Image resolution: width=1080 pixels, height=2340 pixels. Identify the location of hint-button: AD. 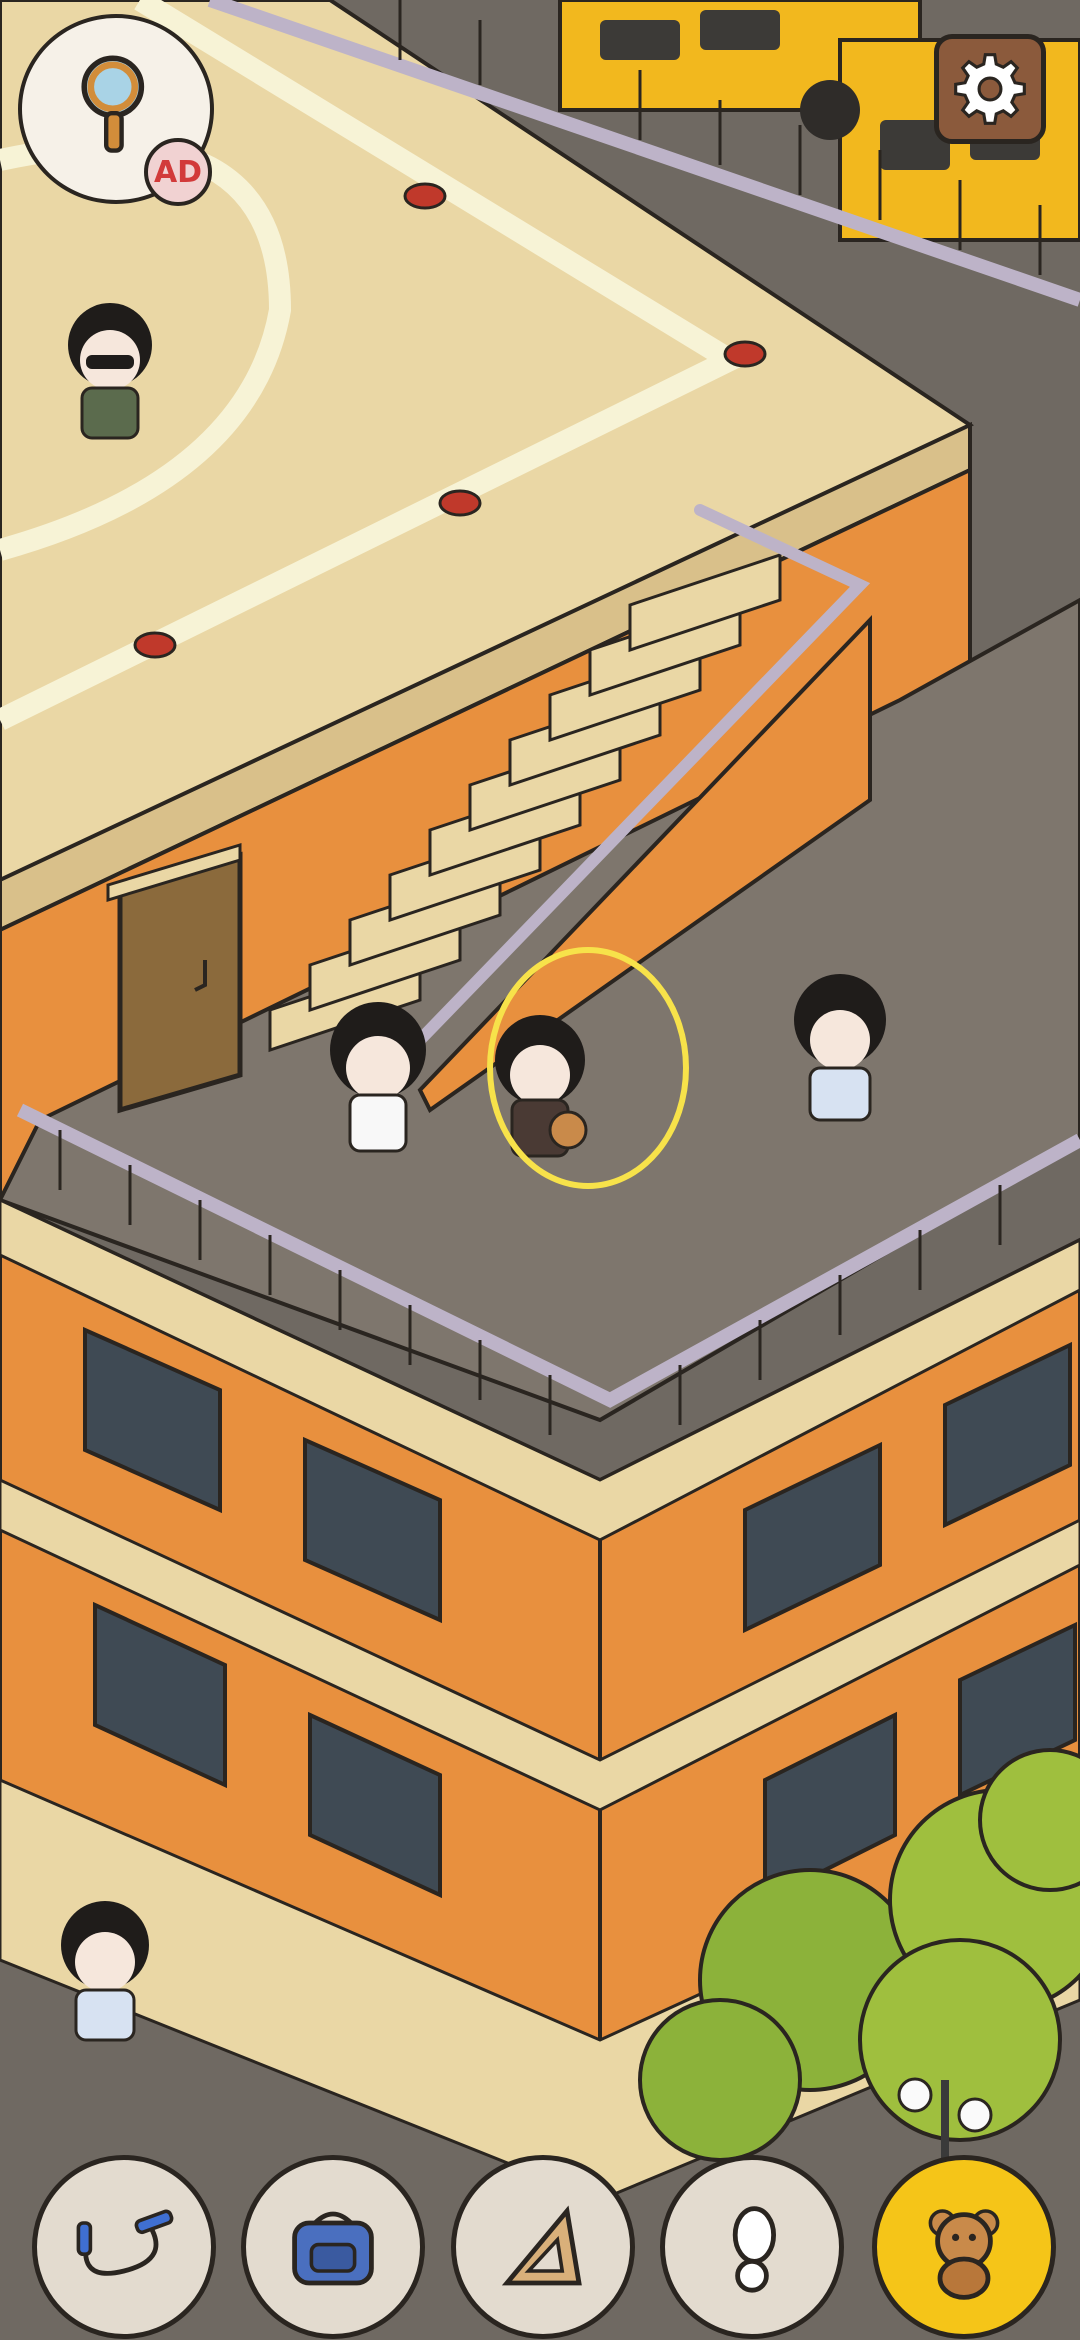
(116, 110).